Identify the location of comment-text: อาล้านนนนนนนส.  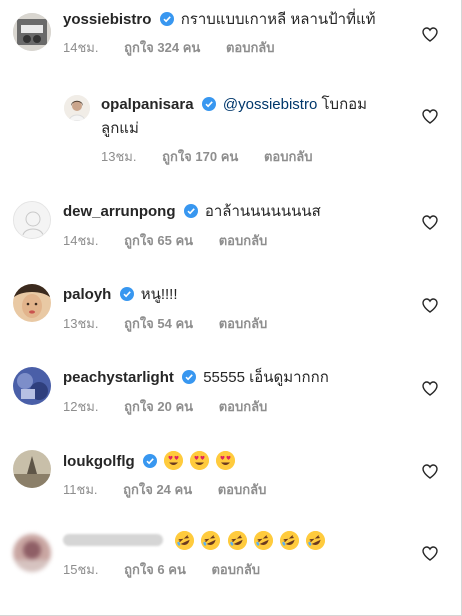
(262, 211).